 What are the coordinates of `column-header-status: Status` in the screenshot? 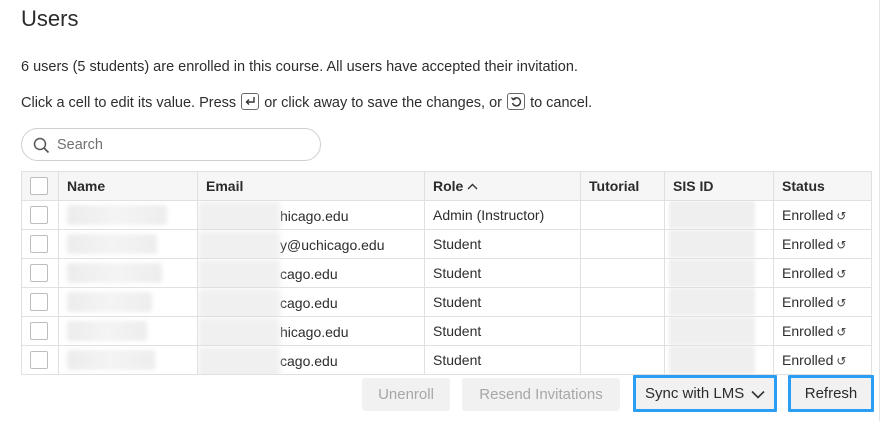 It's located at (822, 186).